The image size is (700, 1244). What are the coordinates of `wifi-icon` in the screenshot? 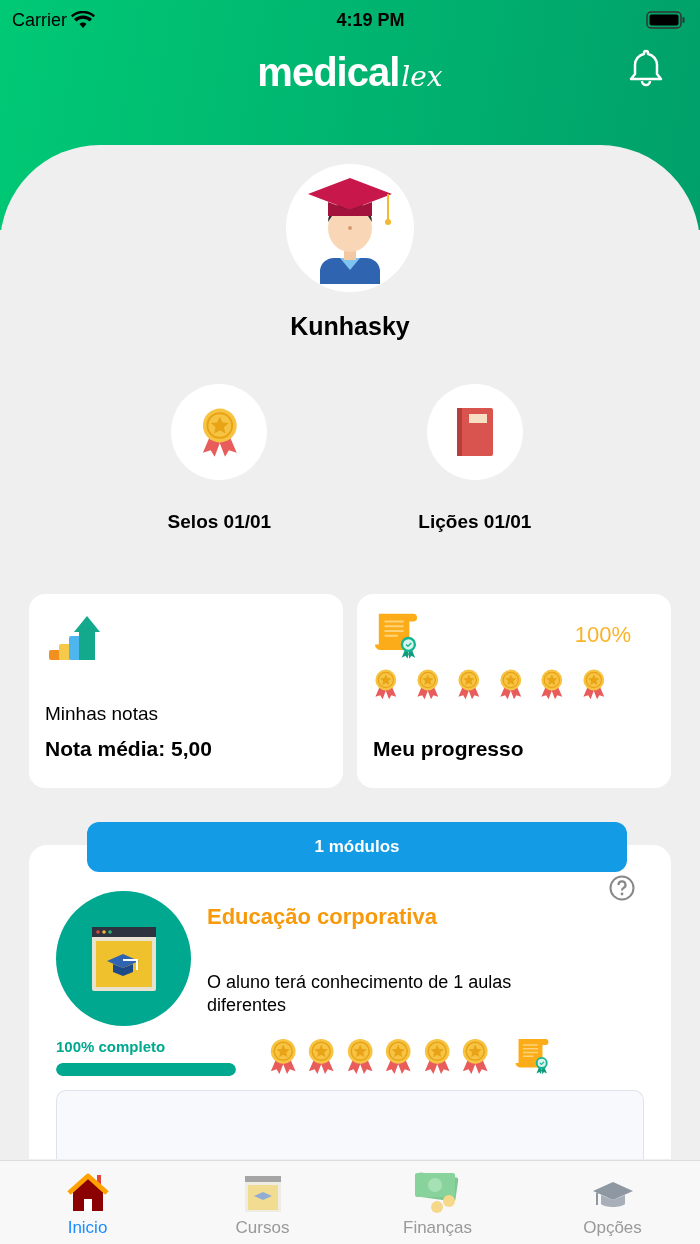 It's located at (83, 20).